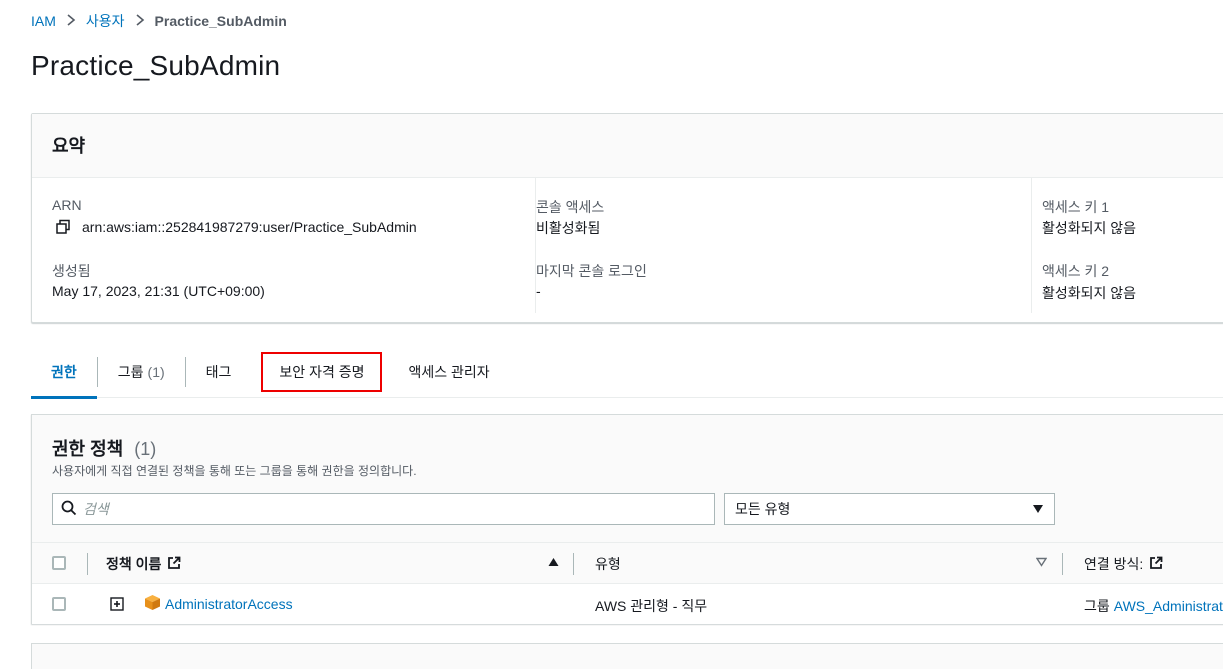 The width and height of the screenshot is (1223, 669). I want to click on tab-groups: 그룹 (1), so click(141, 372).